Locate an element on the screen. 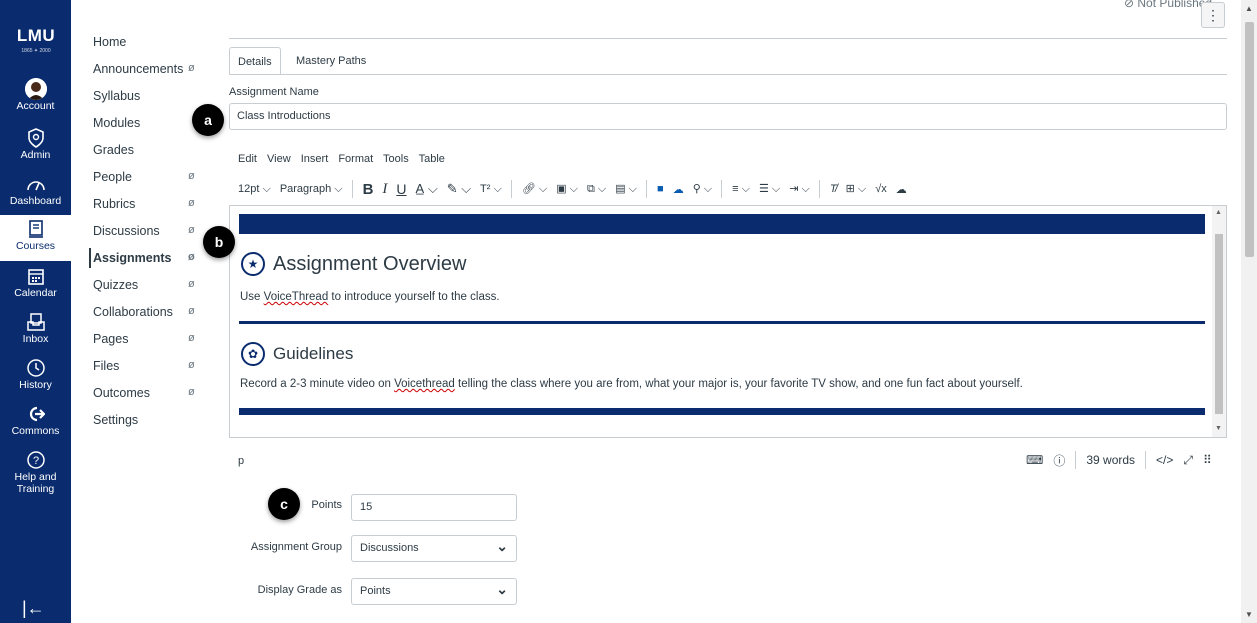  nav-admin: Admin is located at coordinates (35, 144).